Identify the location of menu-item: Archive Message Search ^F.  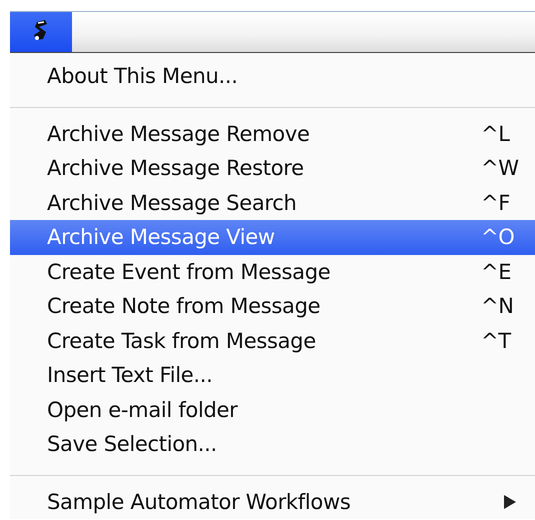
(272, 203).